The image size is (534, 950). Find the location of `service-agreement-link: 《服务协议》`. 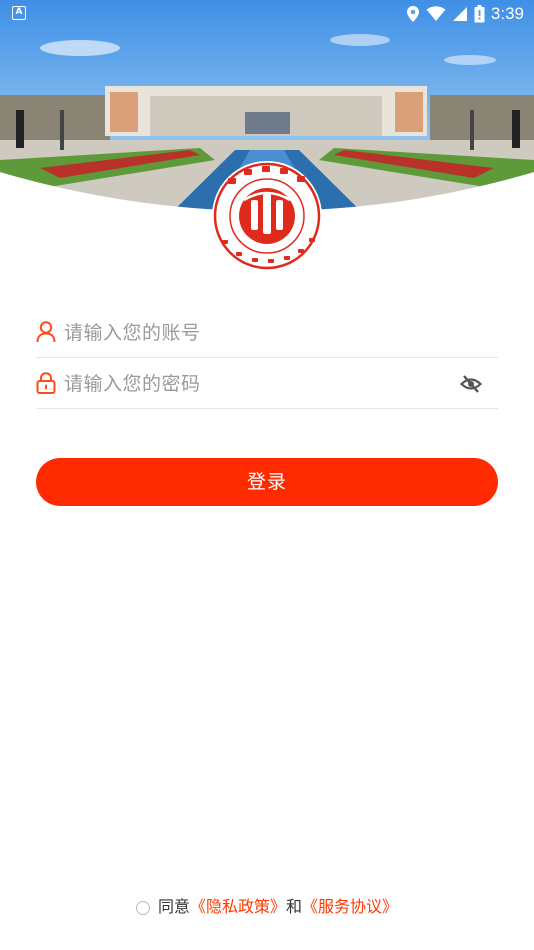

service-agreement-link: 《服务协议》 is located at coordinates (350, 906).